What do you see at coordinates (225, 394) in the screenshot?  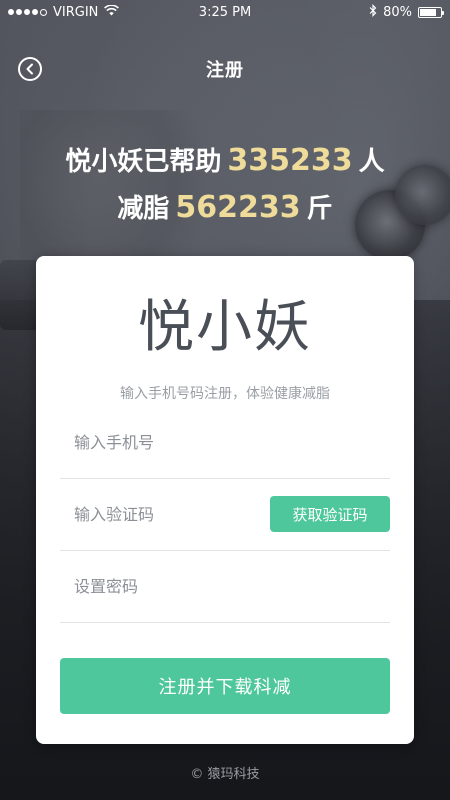 I see `tagline: 输入手机号码注册，体验健康减脂` at bounding box center [225, 394].